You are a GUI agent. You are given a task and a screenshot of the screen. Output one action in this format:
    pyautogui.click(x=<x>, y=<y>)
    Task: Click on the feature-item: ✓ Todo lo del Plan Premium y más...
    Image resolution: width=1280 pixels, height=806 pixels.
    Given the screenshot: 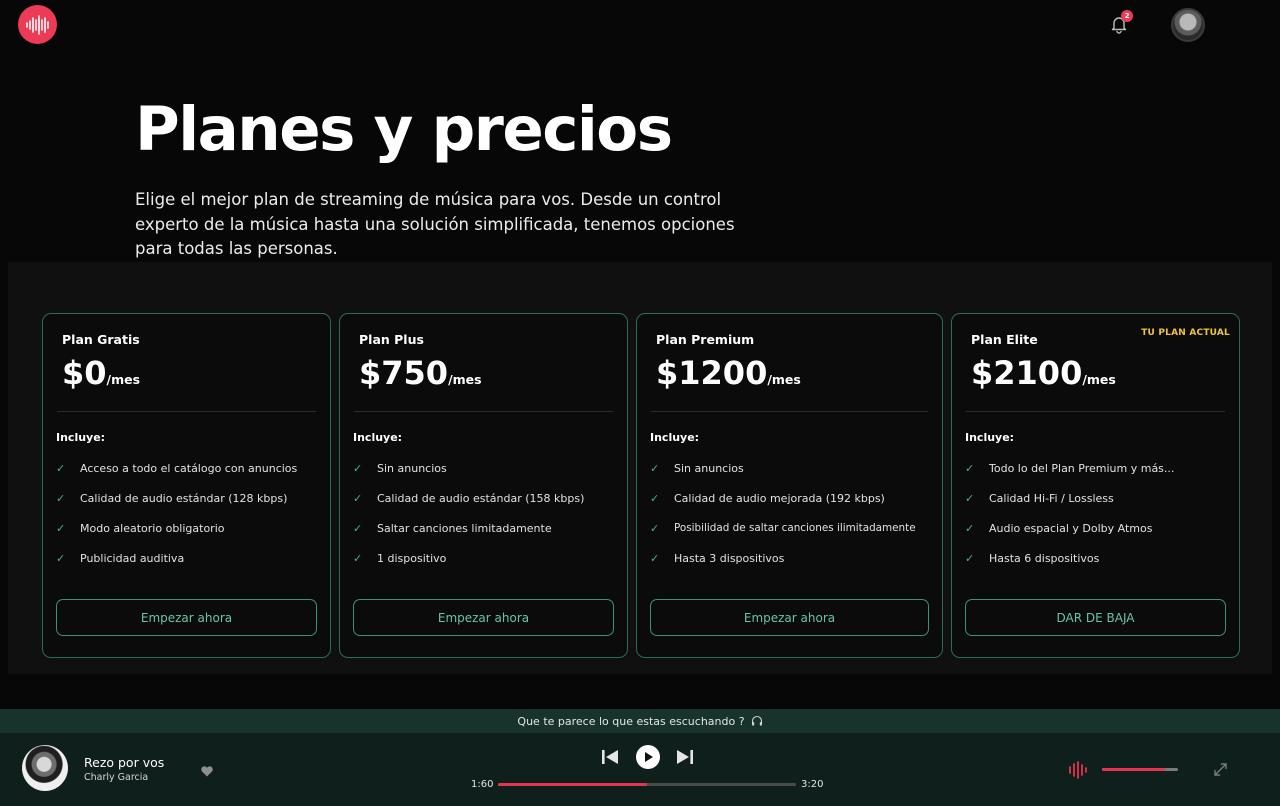 What is the action you would take?
    pyautogui.click(x=1099, y=477)
    